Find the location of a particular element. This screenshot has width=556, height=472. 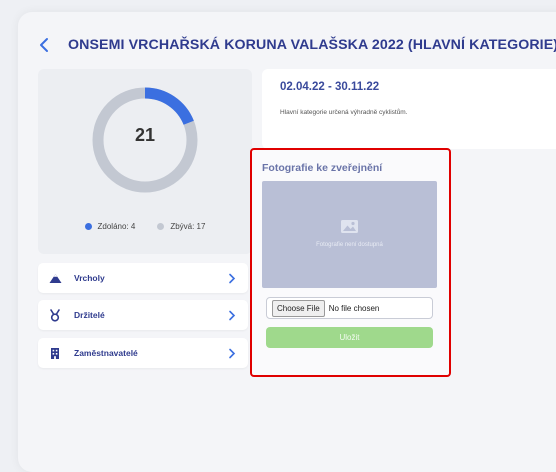

nav-item-vrcholy: Vrcholy is located at coordinates (143, 278).